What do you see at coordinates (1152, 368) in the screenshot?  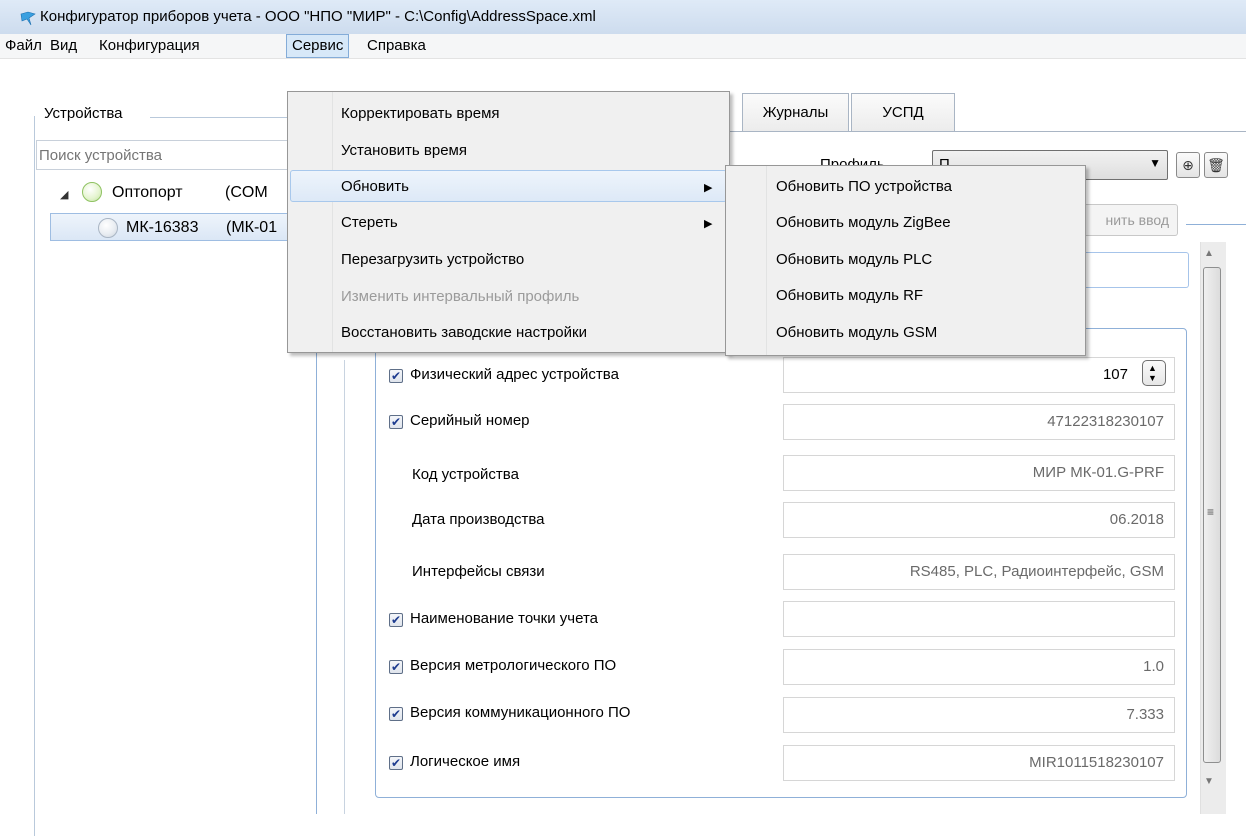 I see `spinner-up-icon: ▲` at bounding box center [1152, 368].